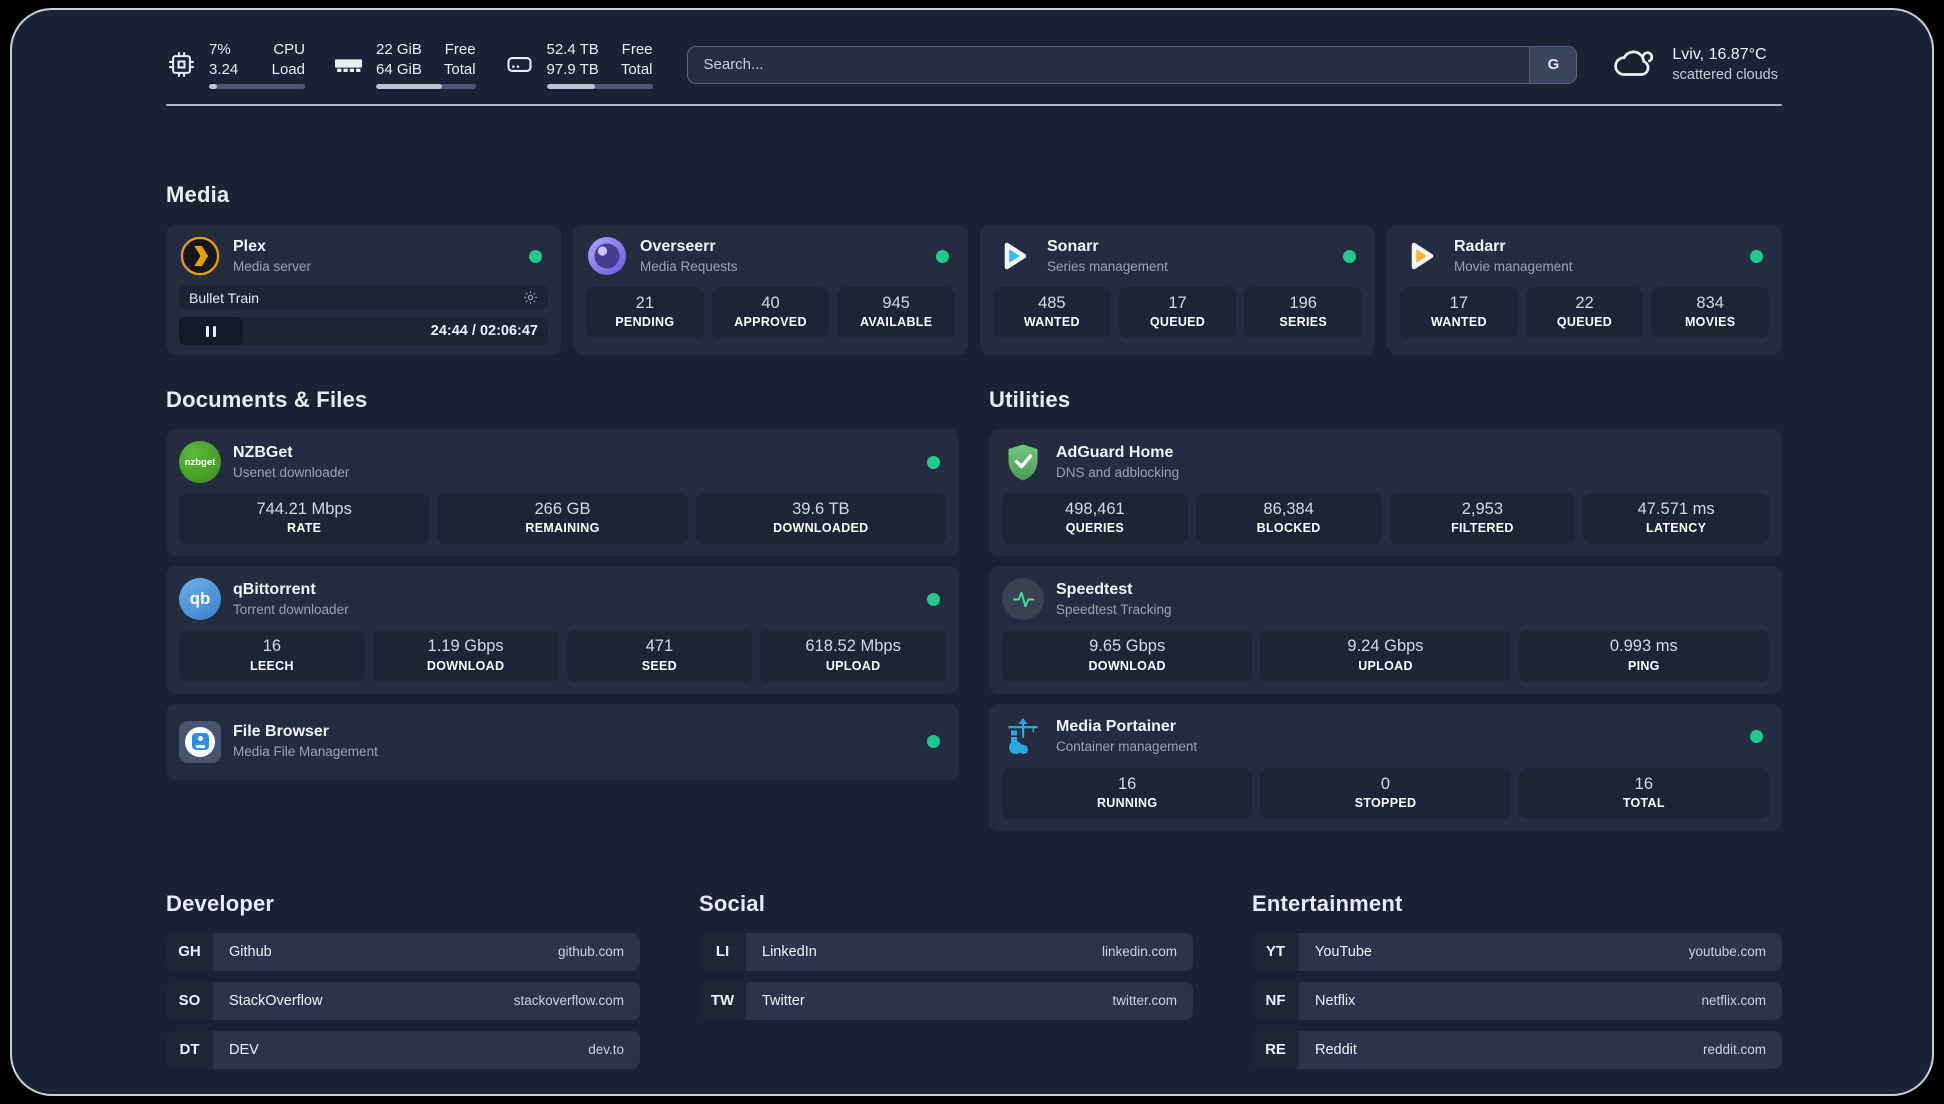 This screenshot has width=1944, height=1104. What do you see at coordinates (304, 519) in the screenshot?
I see `stat-rate: 744.21 Mbps RATE` at bounding box center [304, 519].